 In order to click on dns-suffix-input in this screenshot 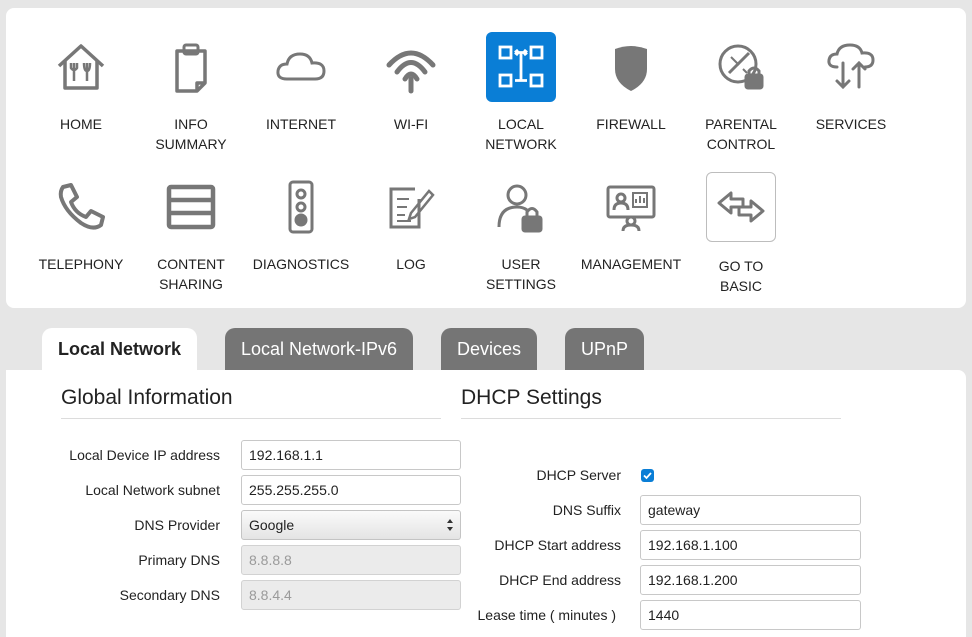, I will do `click(750, 510)`.